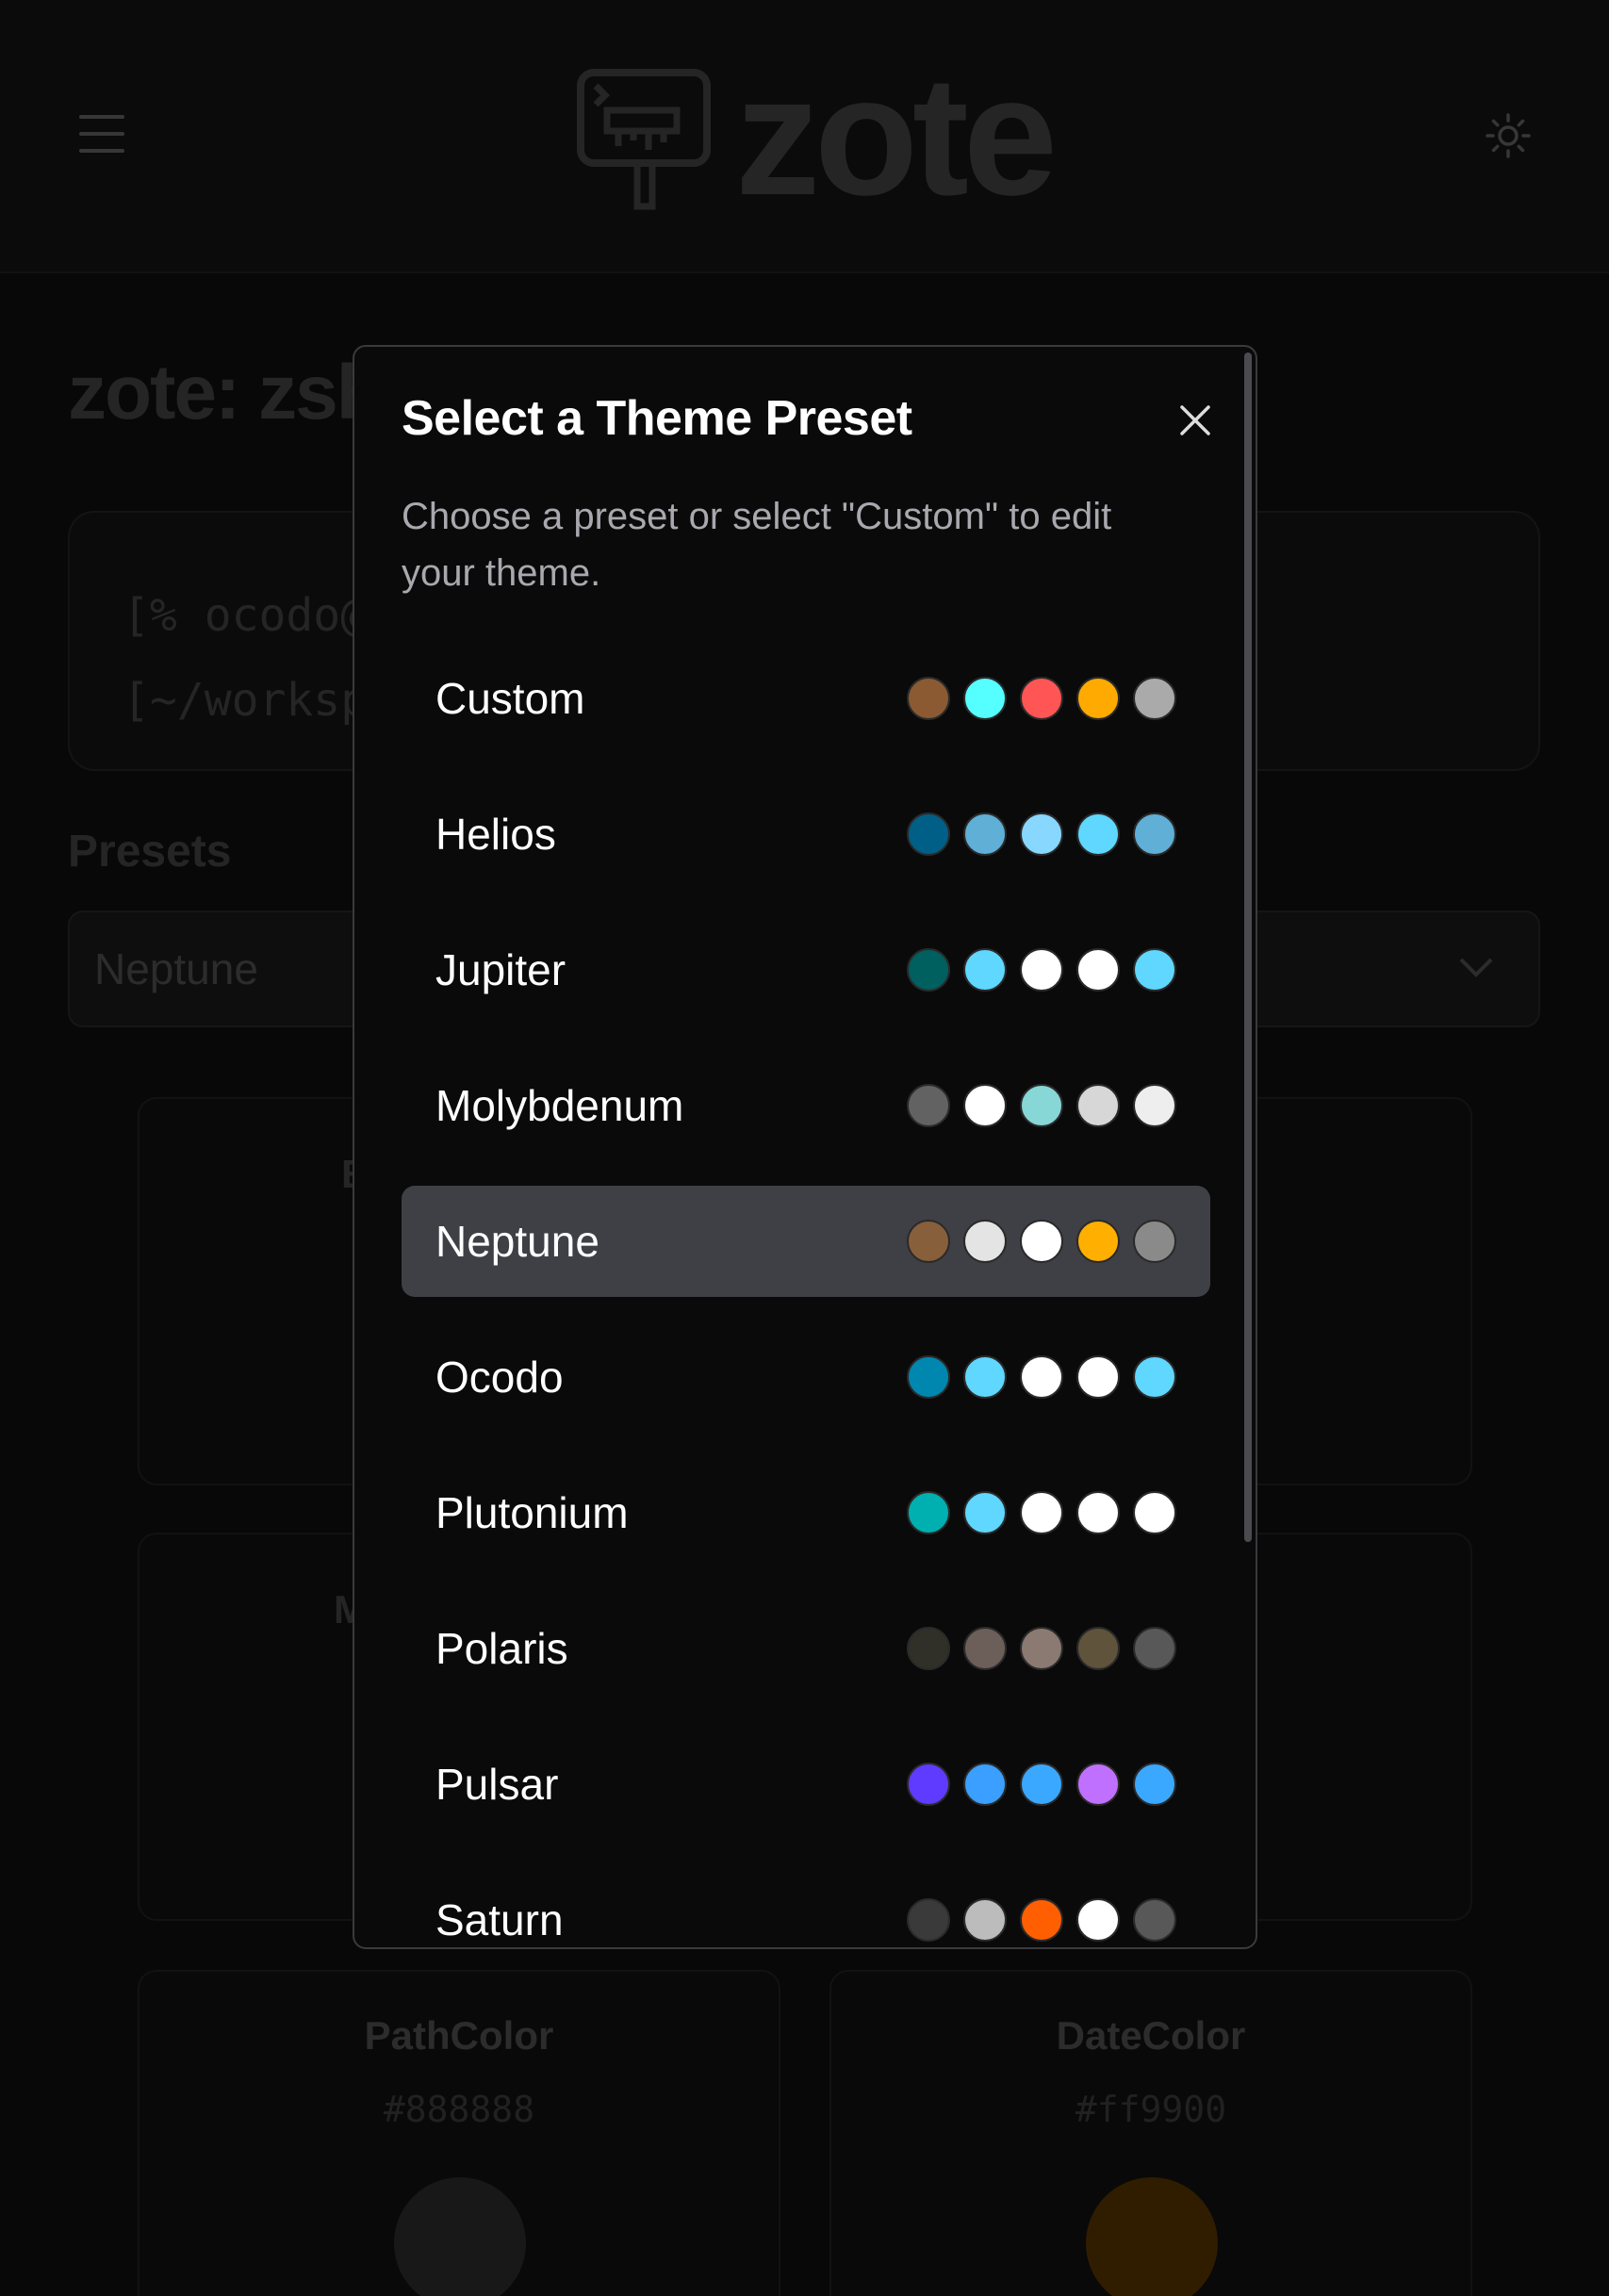 This screenshot has height=2296, width=1609. Describe the element at coordinates (517, 1241) in the screenshot. I see `preset-name: Neptune` at that location.